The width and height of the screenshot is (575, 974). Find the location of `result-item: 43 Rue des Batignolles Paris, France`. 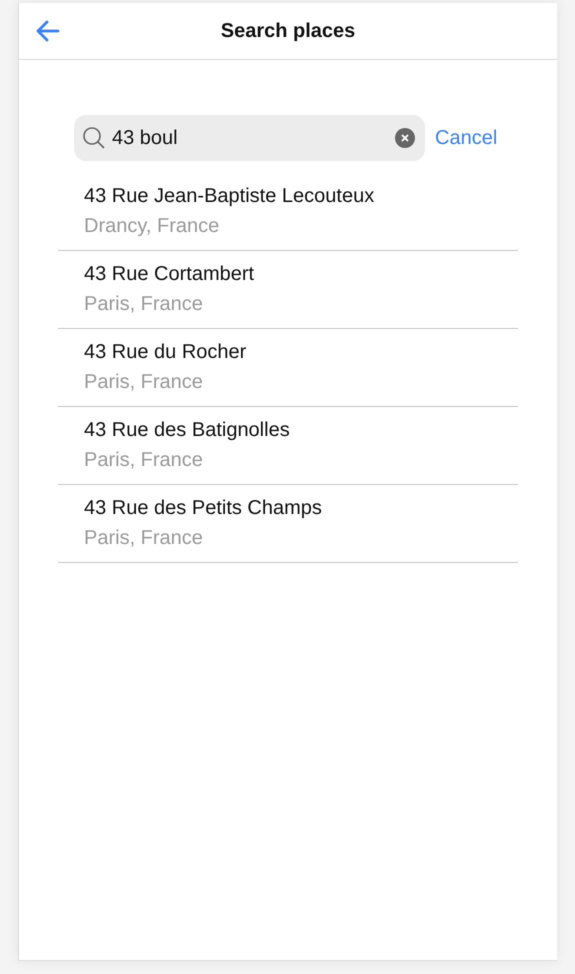

result-item: 43 Rue des Batignolles Paris, France is located at coordinates (288, 446).